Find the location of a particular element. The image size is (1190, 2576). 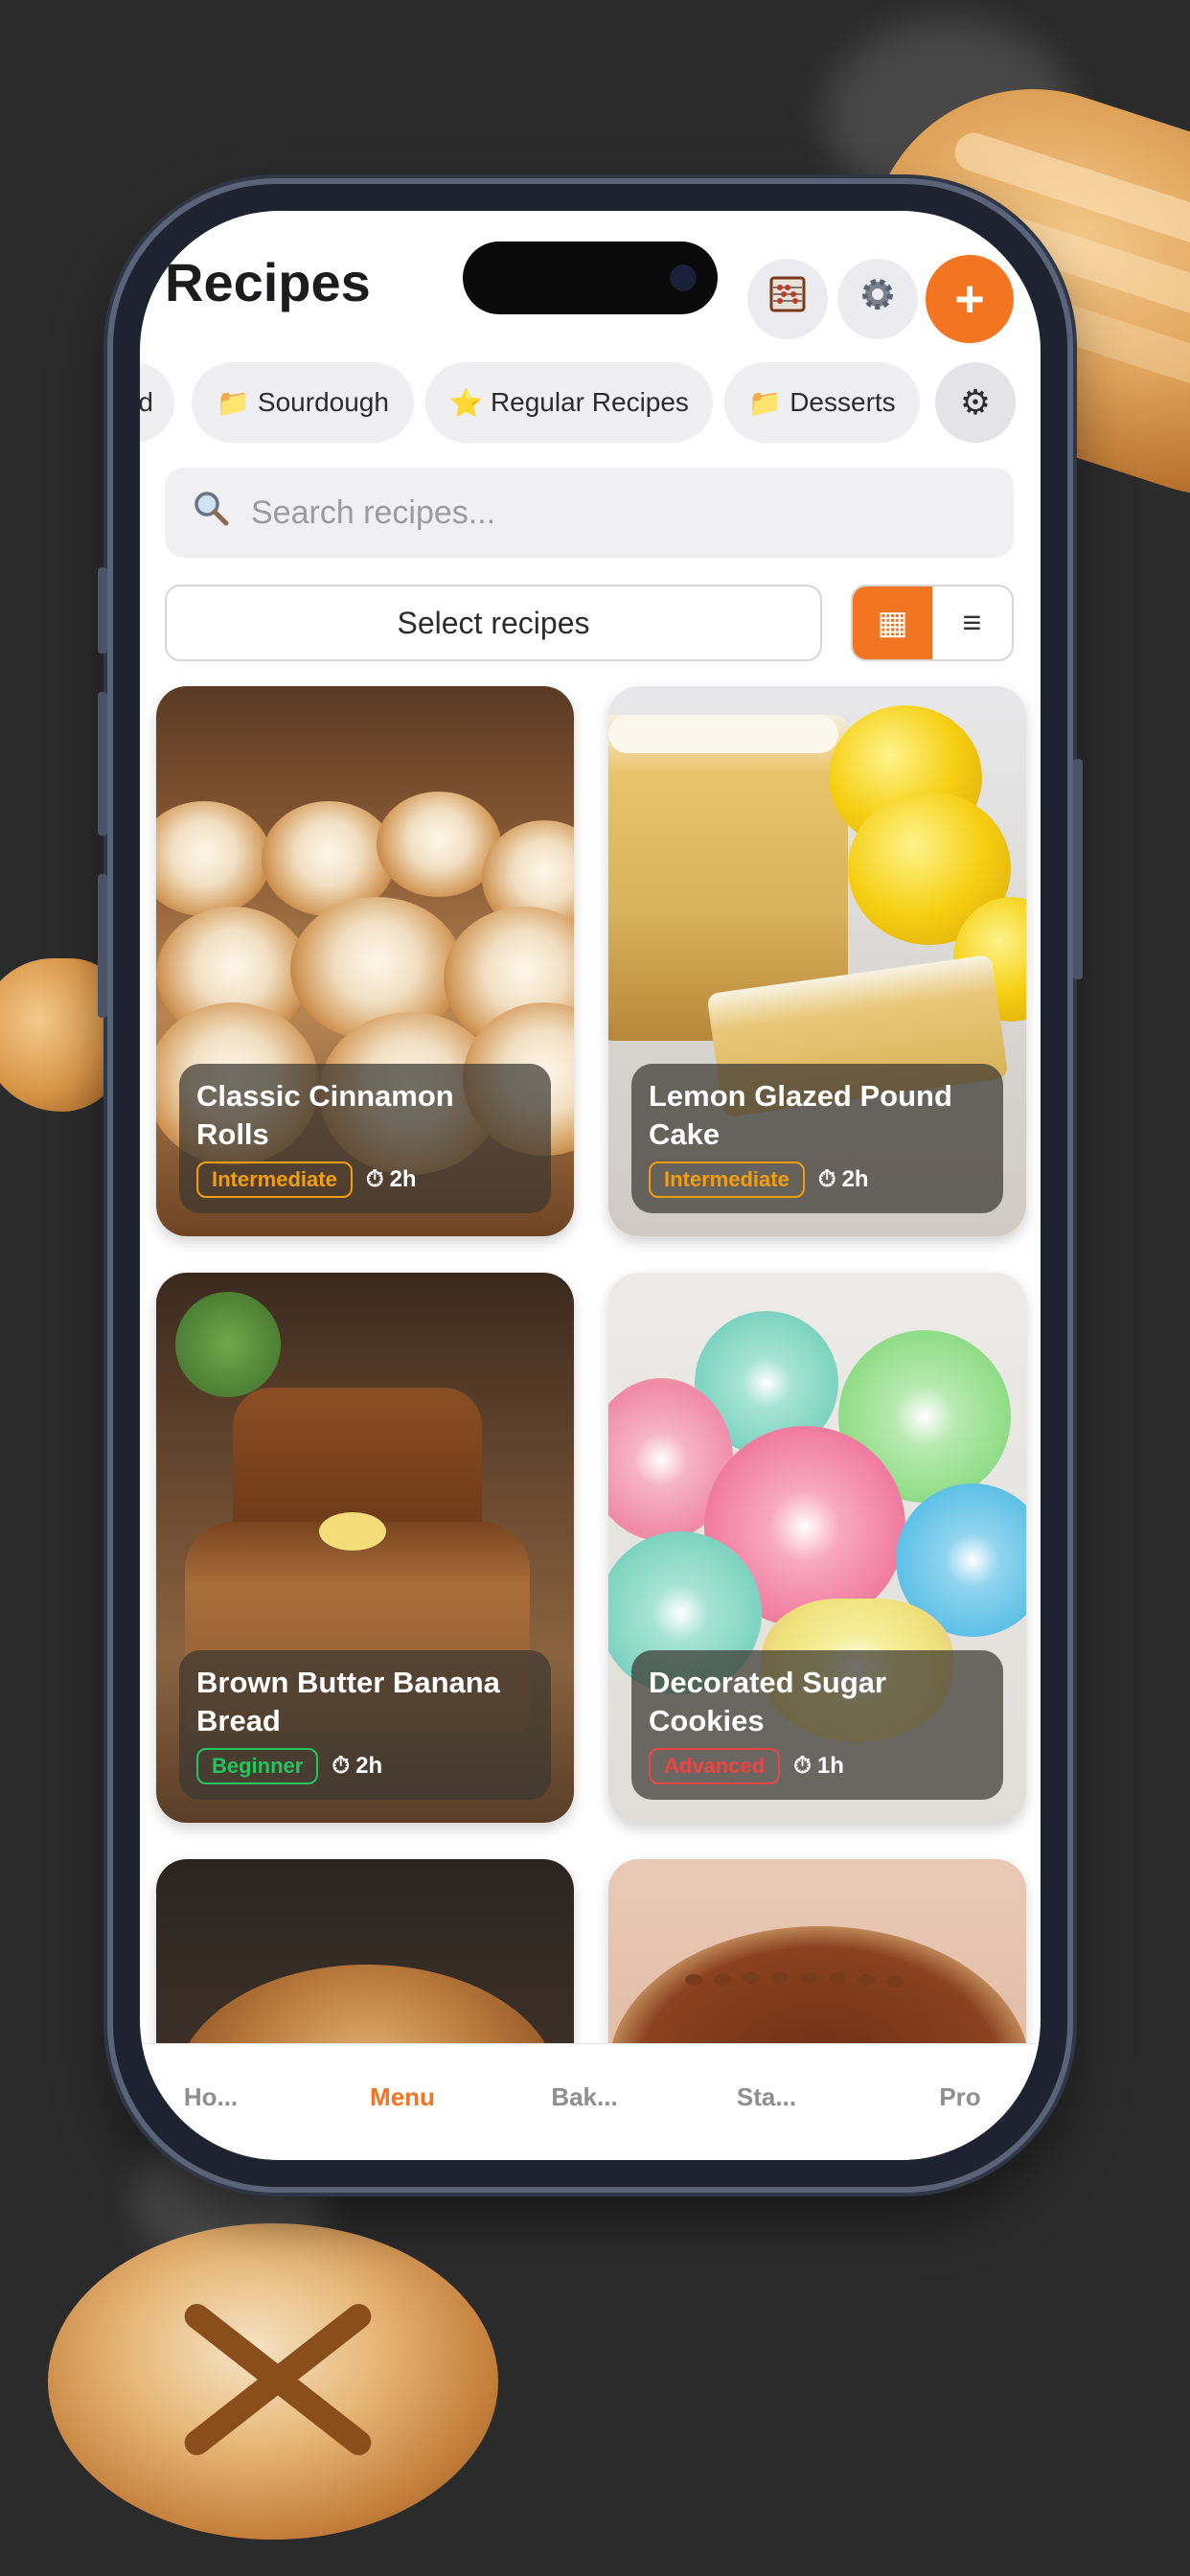

add-recipe-button: + is located at coordinates (970, 299).